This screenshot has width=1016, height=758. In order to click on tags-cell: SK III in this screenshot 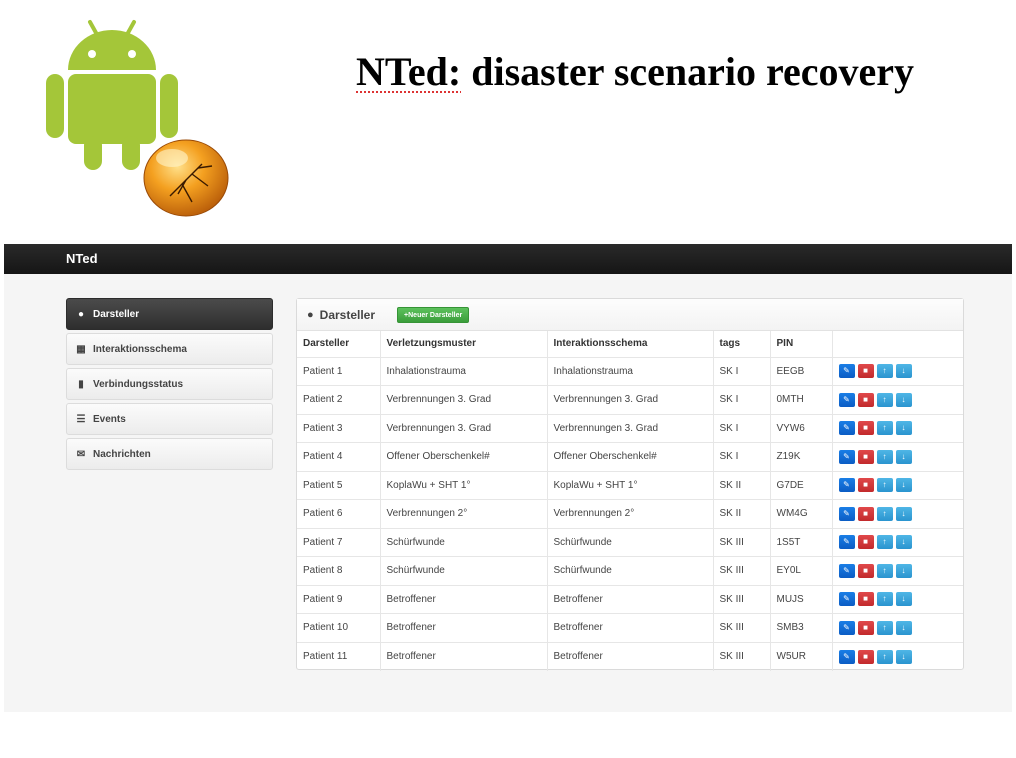, I will do `click(742, 542)`.